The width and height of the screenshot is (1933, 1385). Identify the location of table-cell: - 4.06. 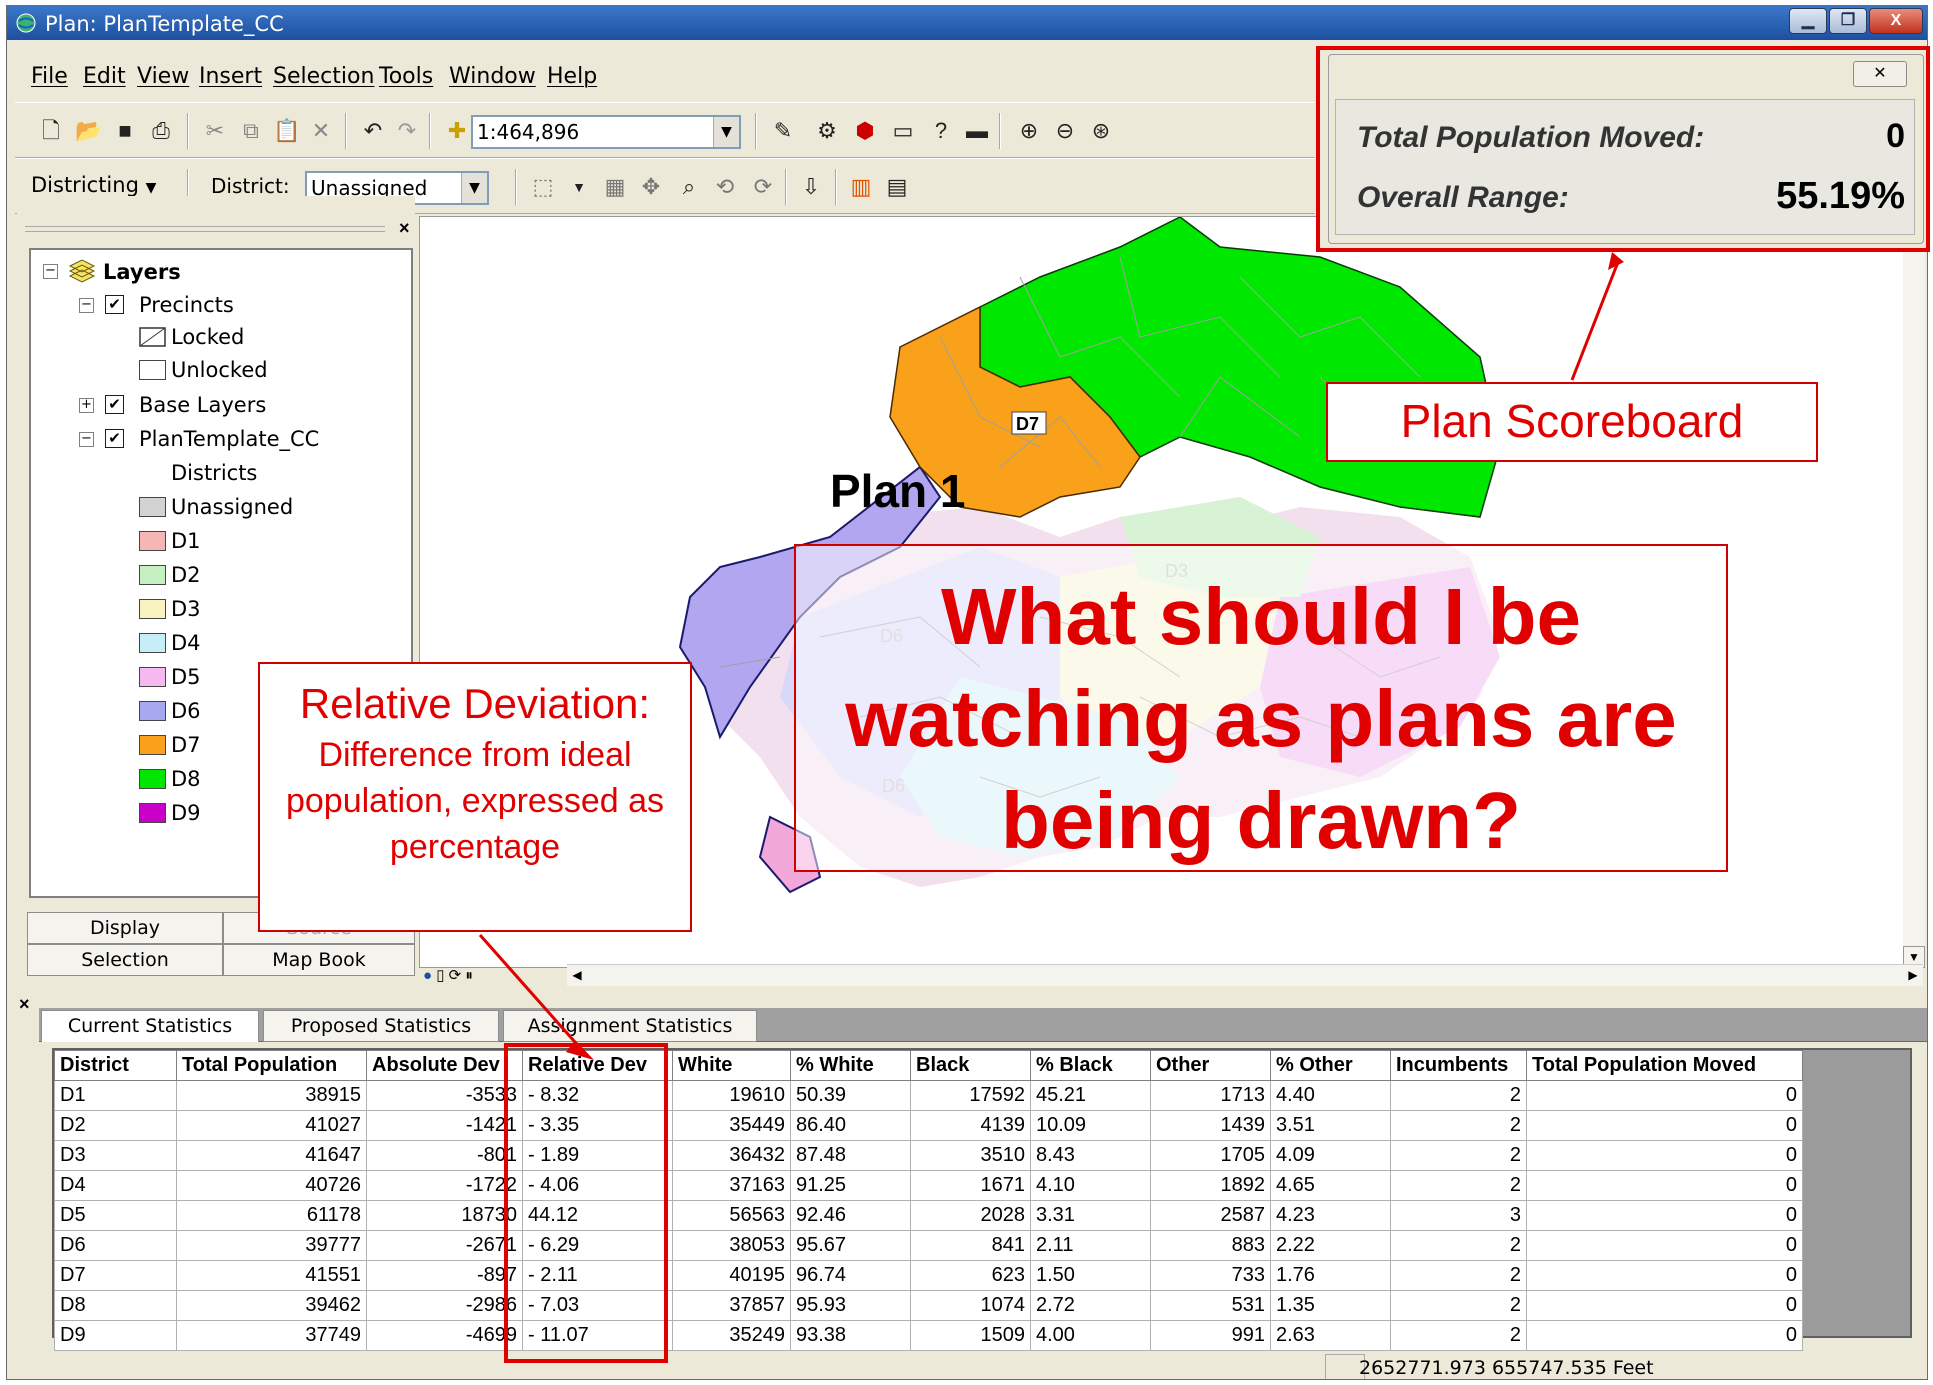
(597, 1185).